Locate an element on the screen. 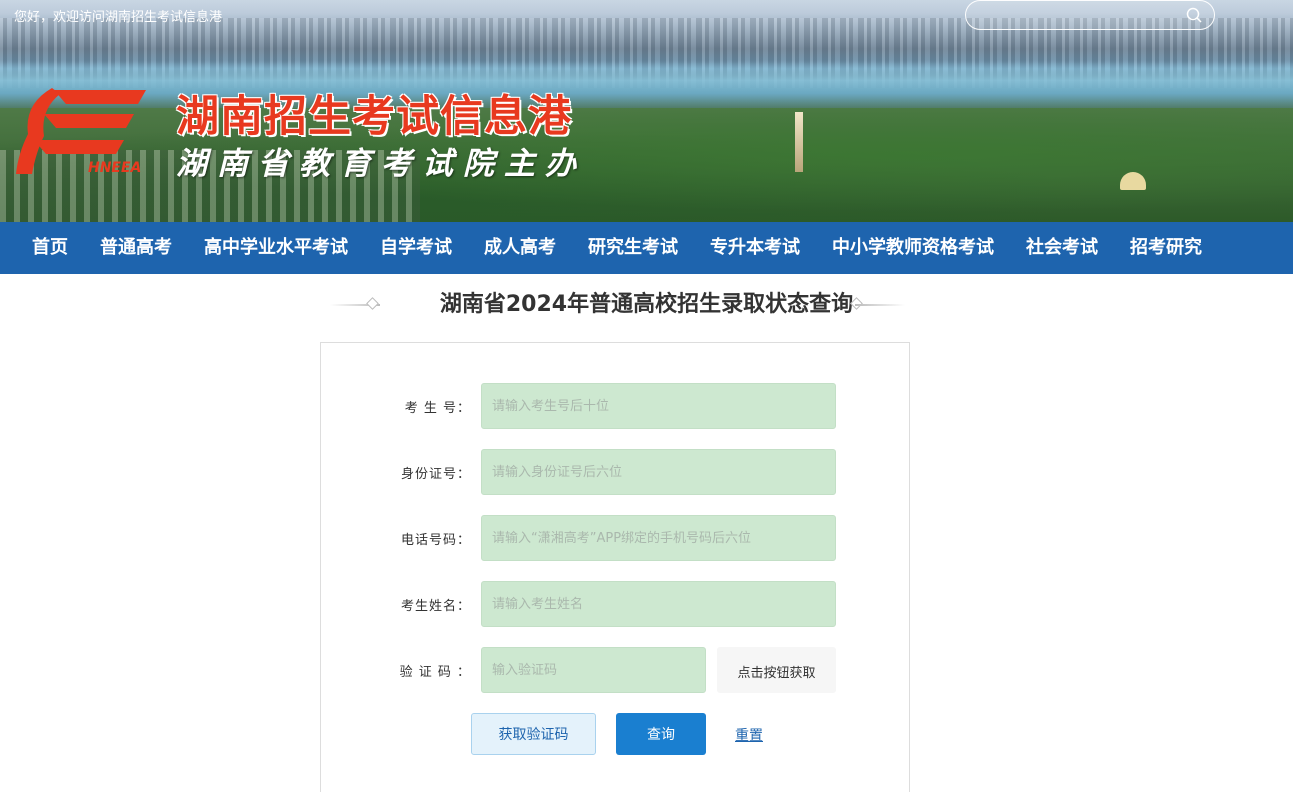 The height and width of the screenshot is (792, 1293). page-title-area: 湖南省2024年普通高校招生录取状态查询 is located at coordinates (646, 305).